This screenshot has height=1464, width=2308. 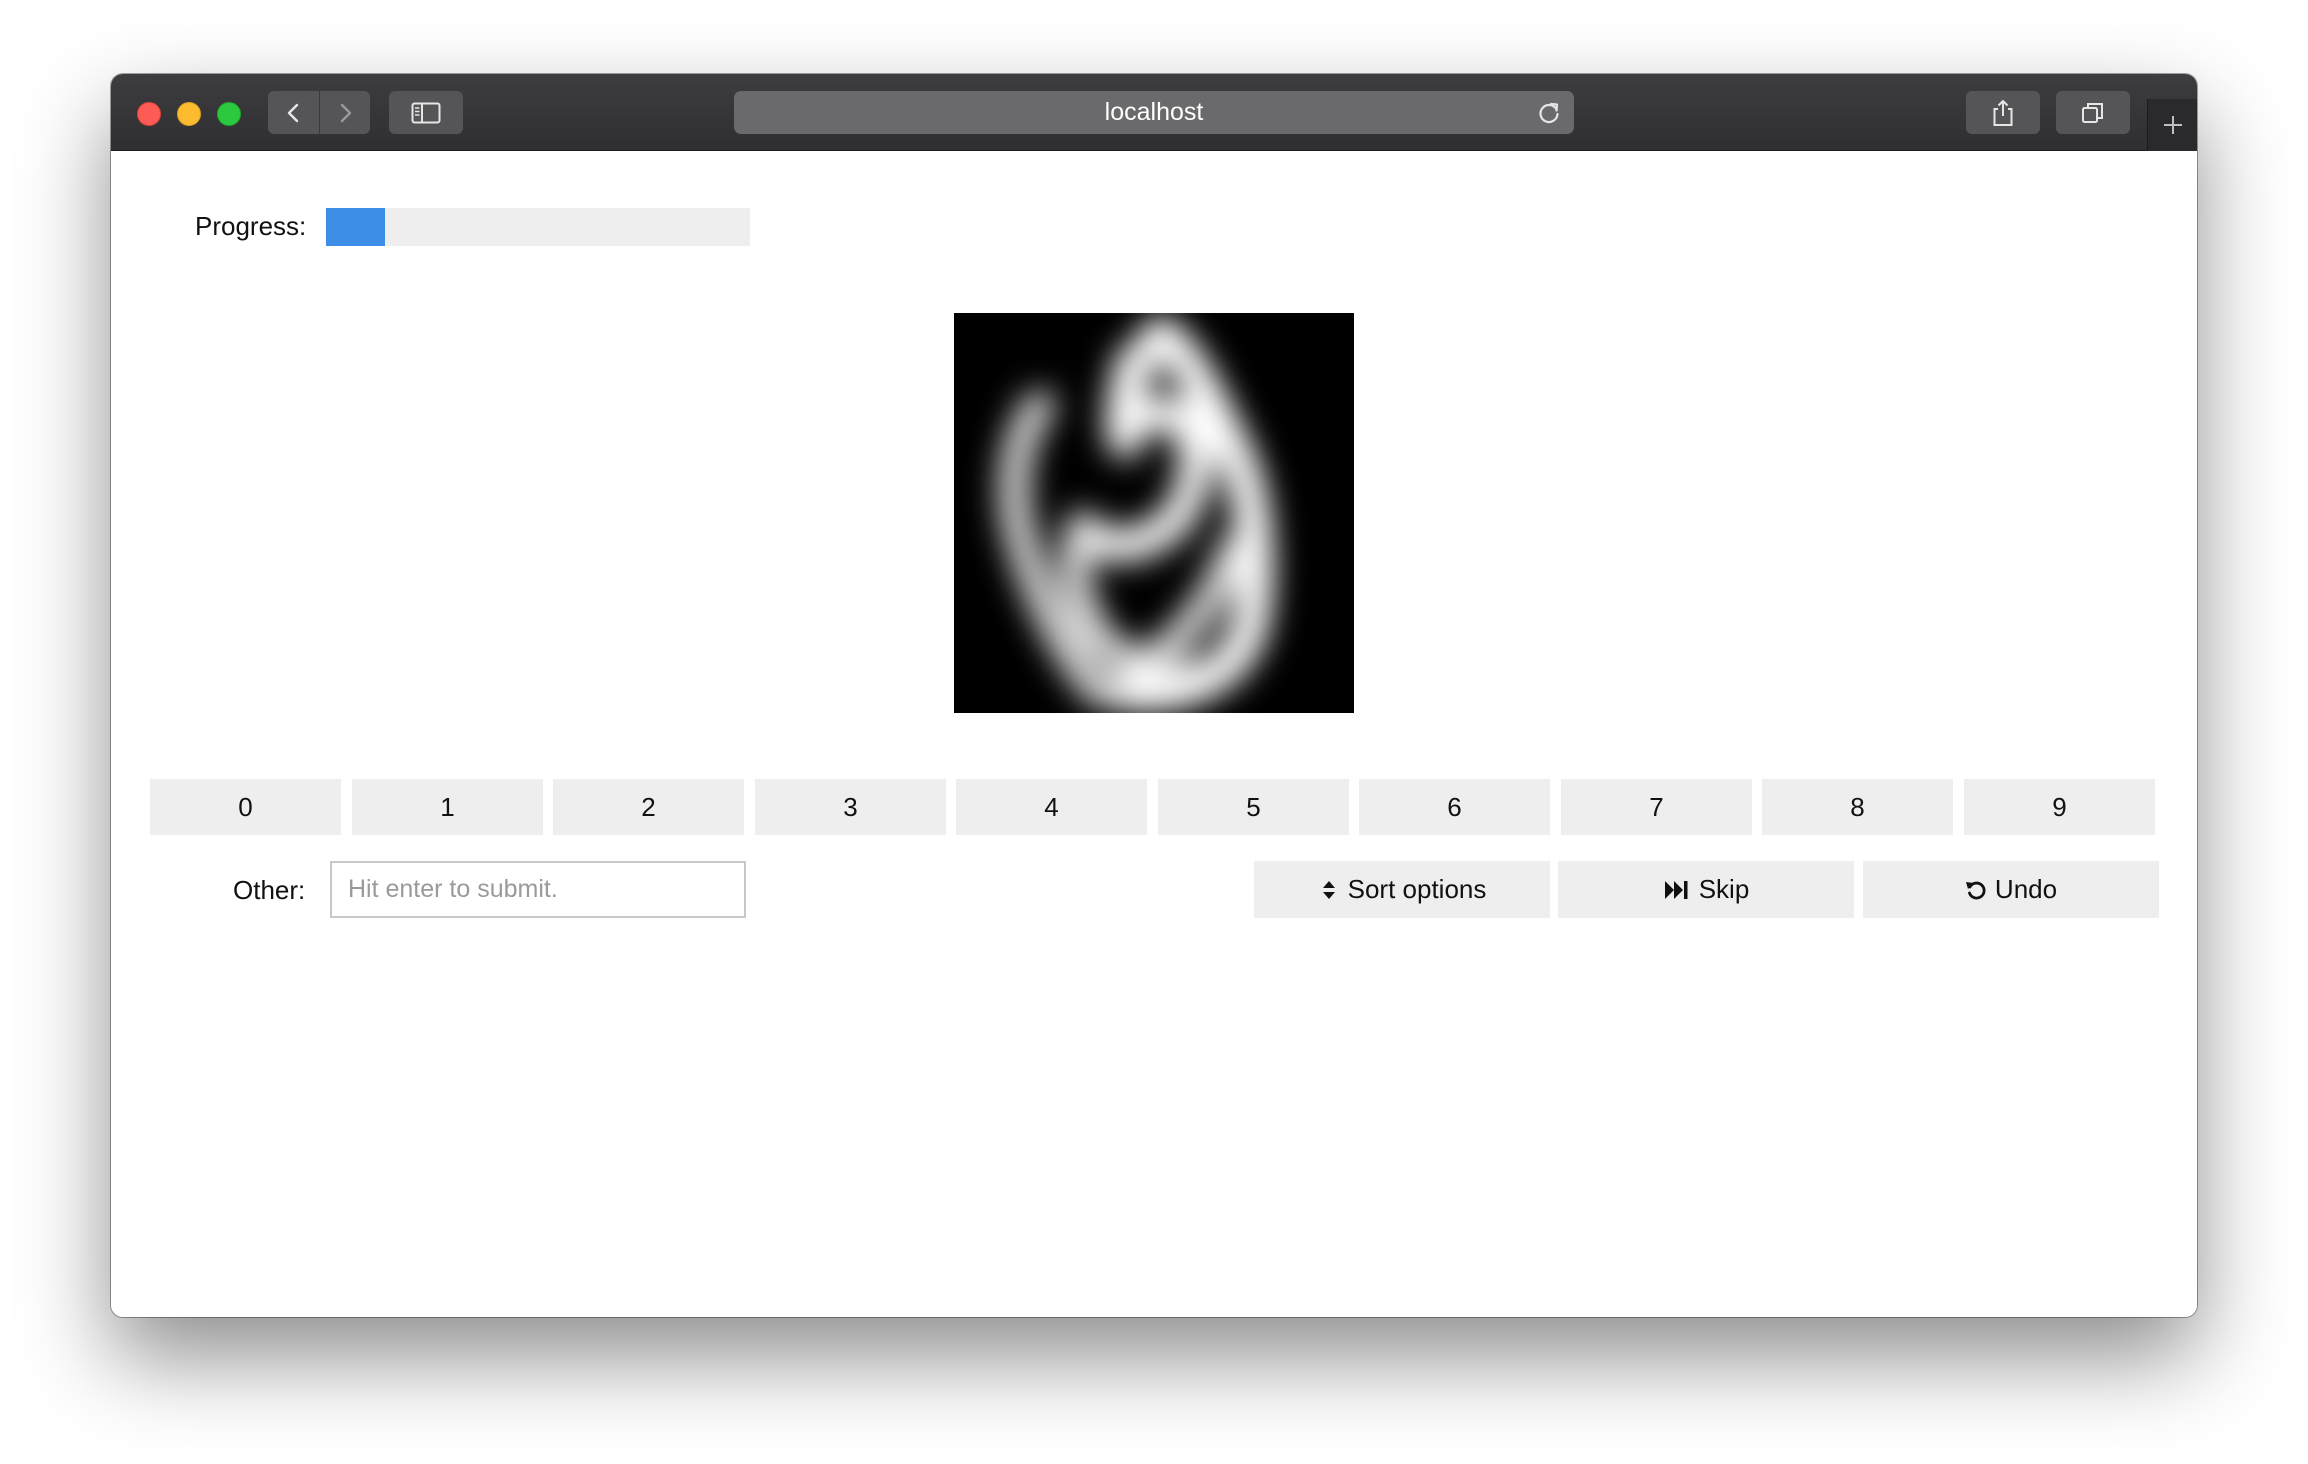 What do you see at coordinates (1975, 890) in the screenshot?
I see `undo-icon` at bounding box center [1975, 890].